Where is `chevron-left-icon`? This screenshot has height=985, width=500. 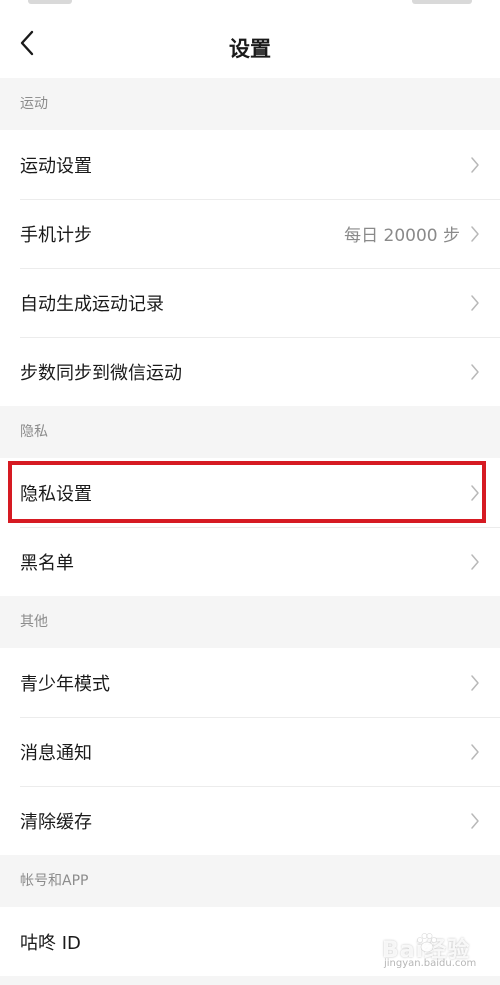
chevron-left-icon is located at coordinates (27, 43).